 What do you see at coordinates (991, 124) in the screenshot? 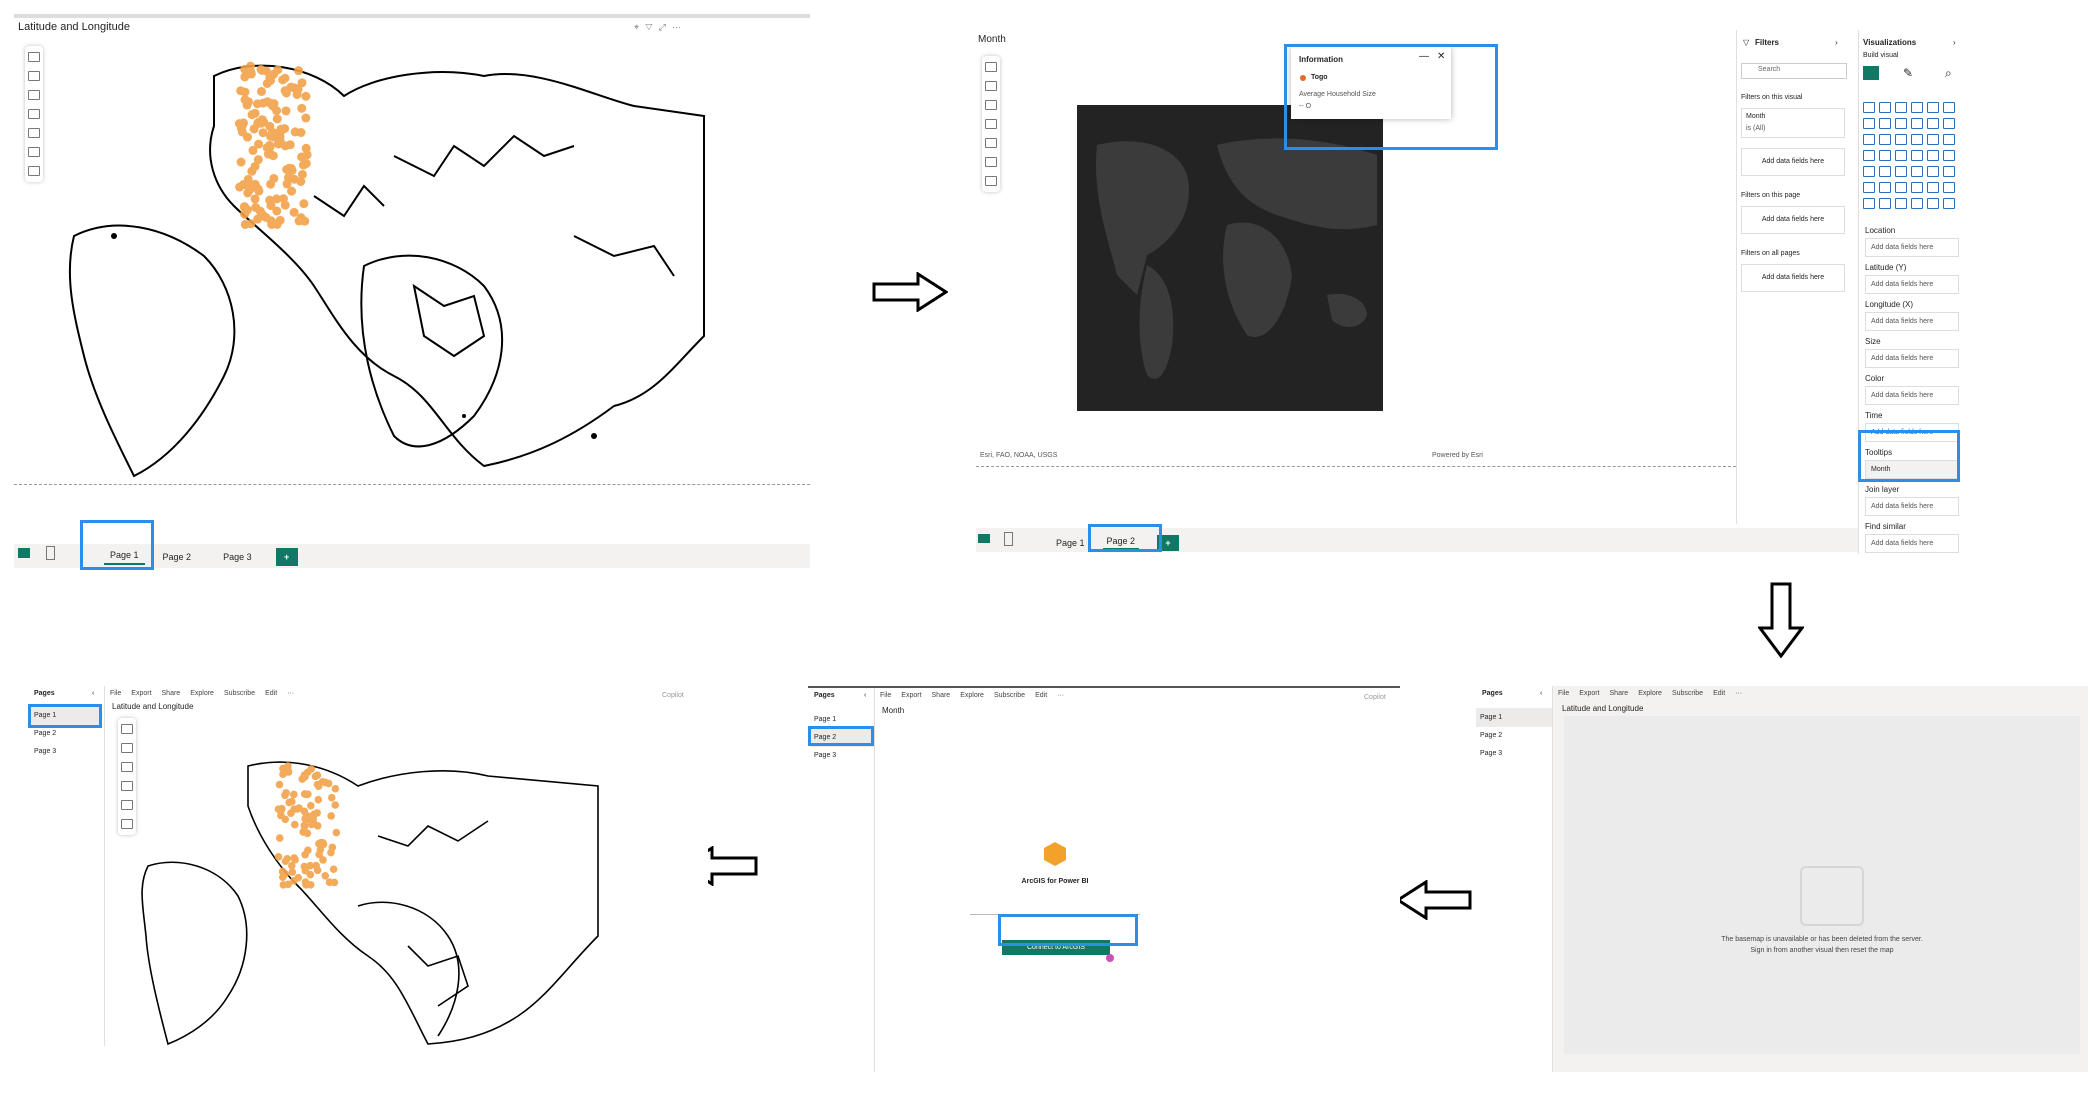
I see `map-toolbar` at bounding box center [991, 124].